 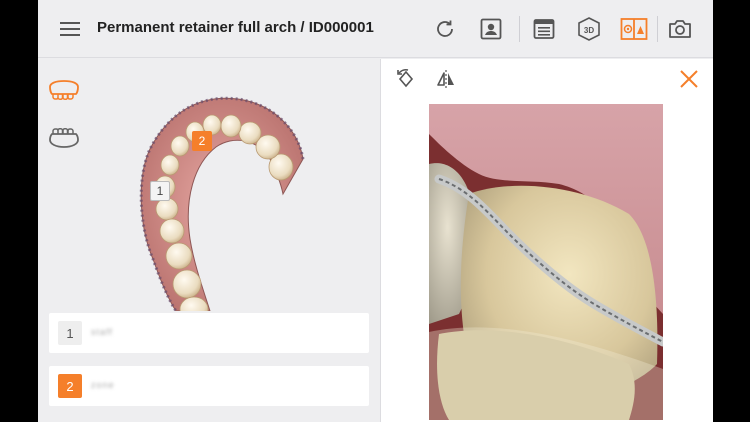 What do you see at coordinates (689, 79) in the screenshot?
I see `close-icon` at bounding box center [689, 79].